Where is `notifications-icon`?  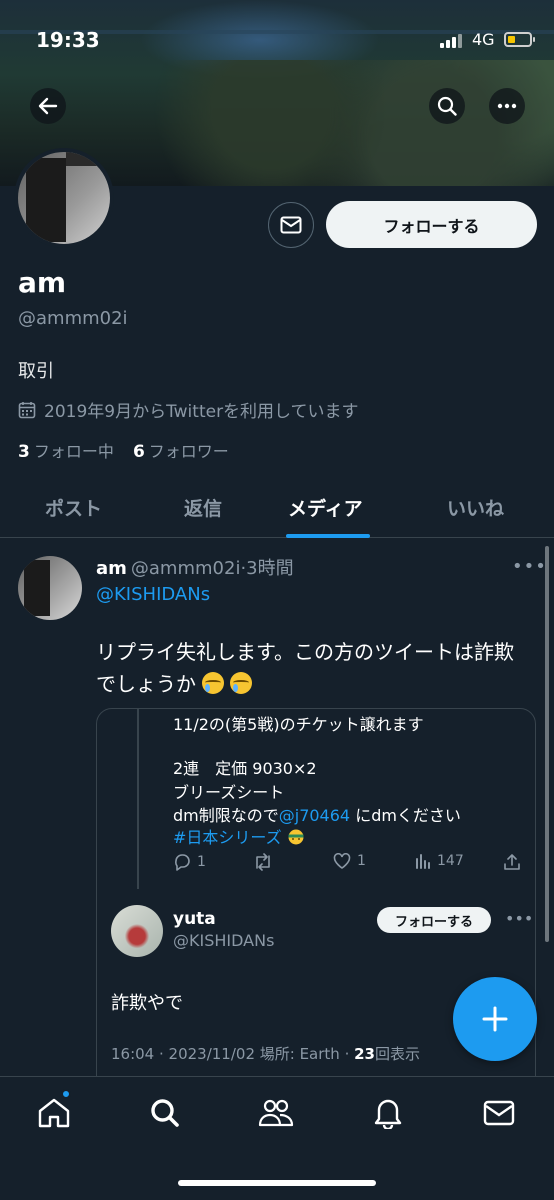 notifications-icon is located at coordinates (388, 1114).